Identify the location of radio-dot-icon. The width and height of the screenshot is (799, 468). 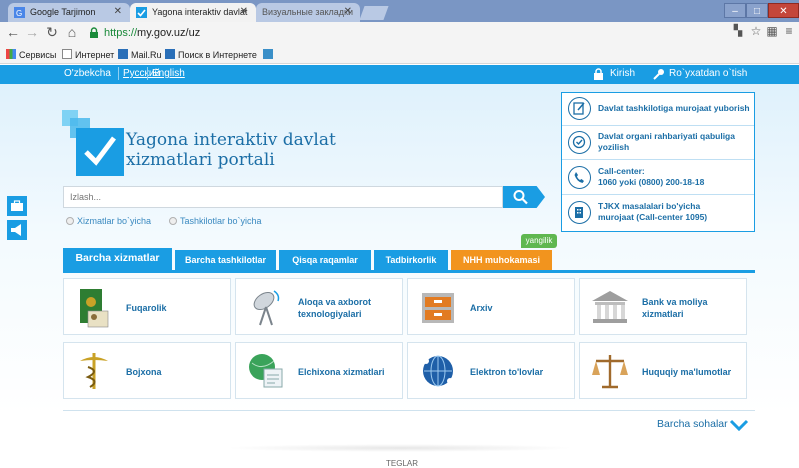
(173, 221).